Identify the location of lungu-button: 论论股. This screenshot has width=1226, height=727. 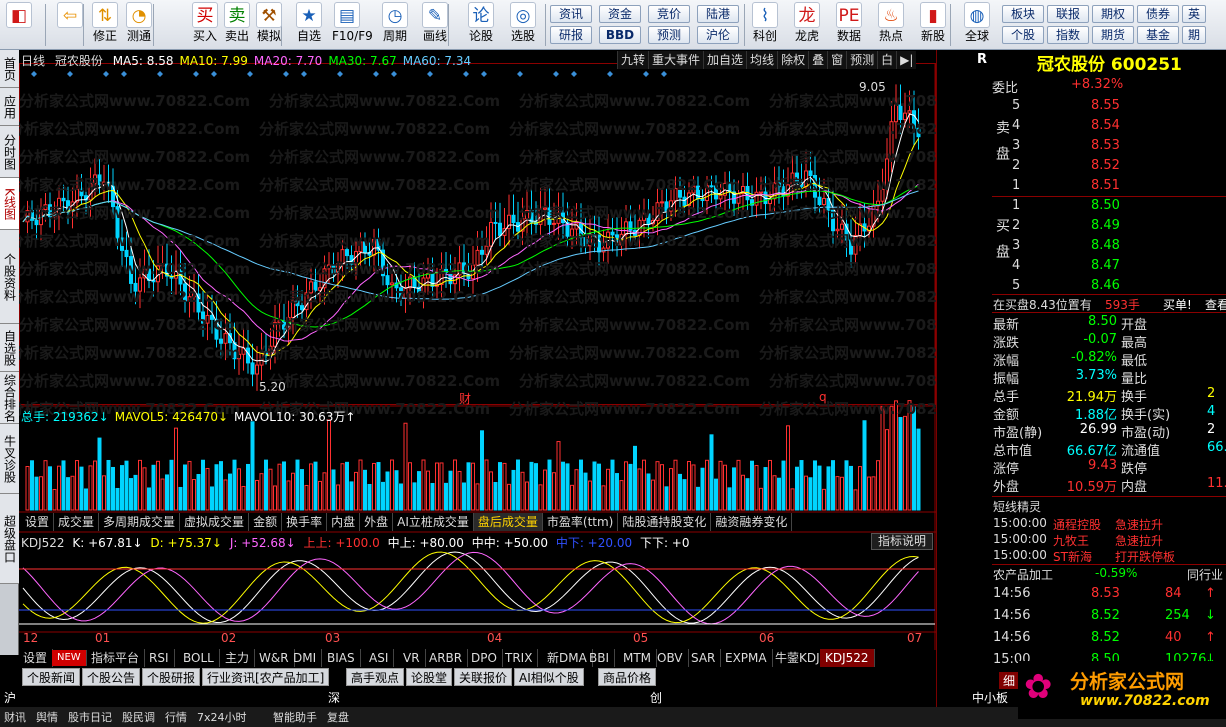
(481, 23).